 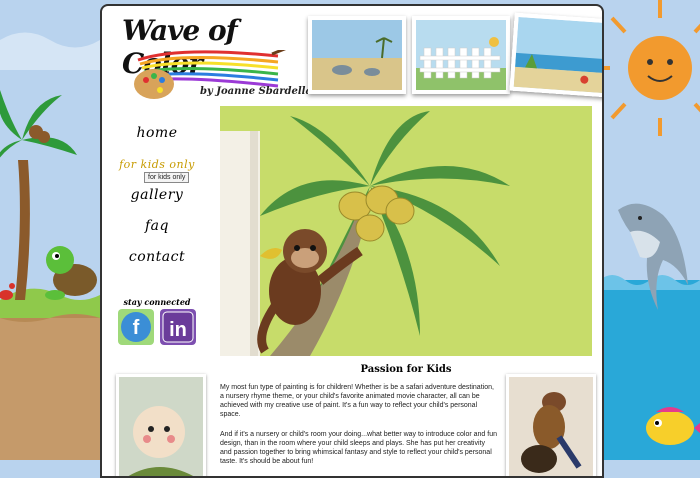 What do you see at coordinates (178, 330) in the screenshot?
I see `svg-text: in` at bounding box center [178, 330].